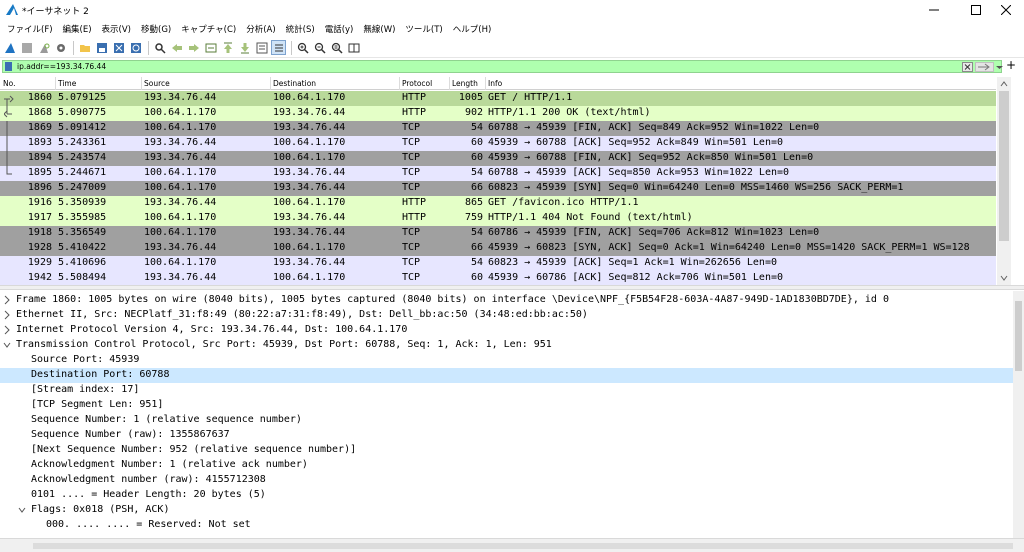 Image resolution: width=1024 pixels, height=552 pixels. I want to click on close-button, so click(1006, 10).